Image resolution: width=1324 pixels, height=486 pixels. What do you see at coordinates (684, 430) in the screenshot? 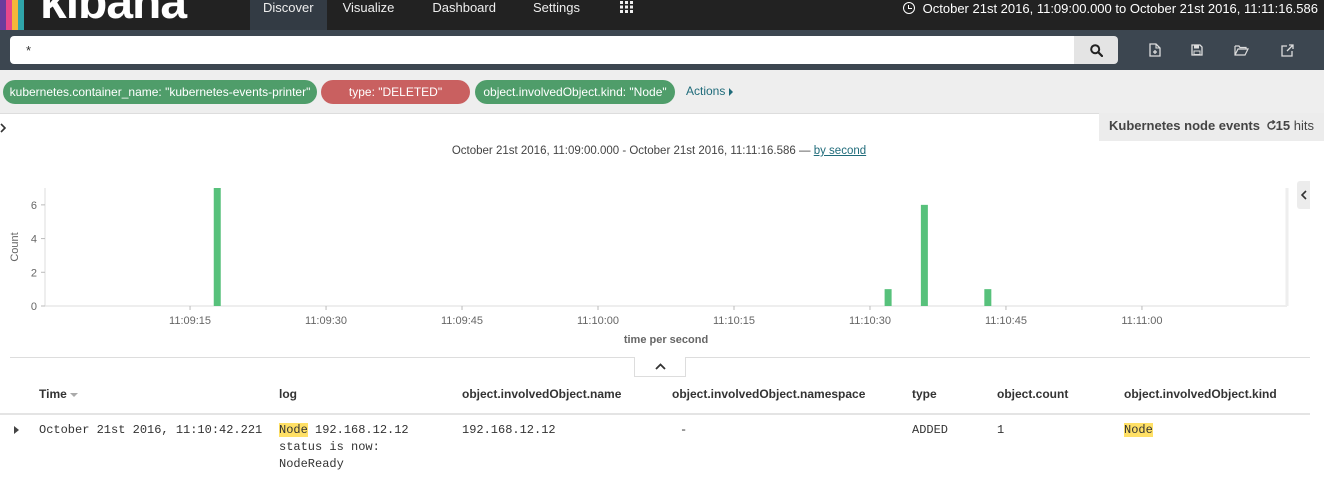
I see `cell-namespace: -` at bounding box center [684, 430].